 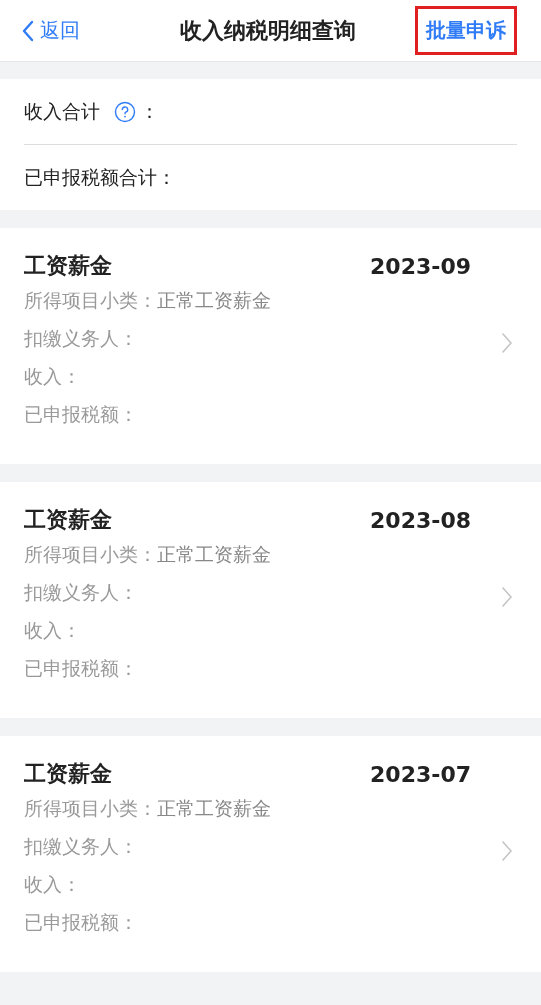 I want to click on summary-label: 已申报税额合计：, so click(x=100, y=177).